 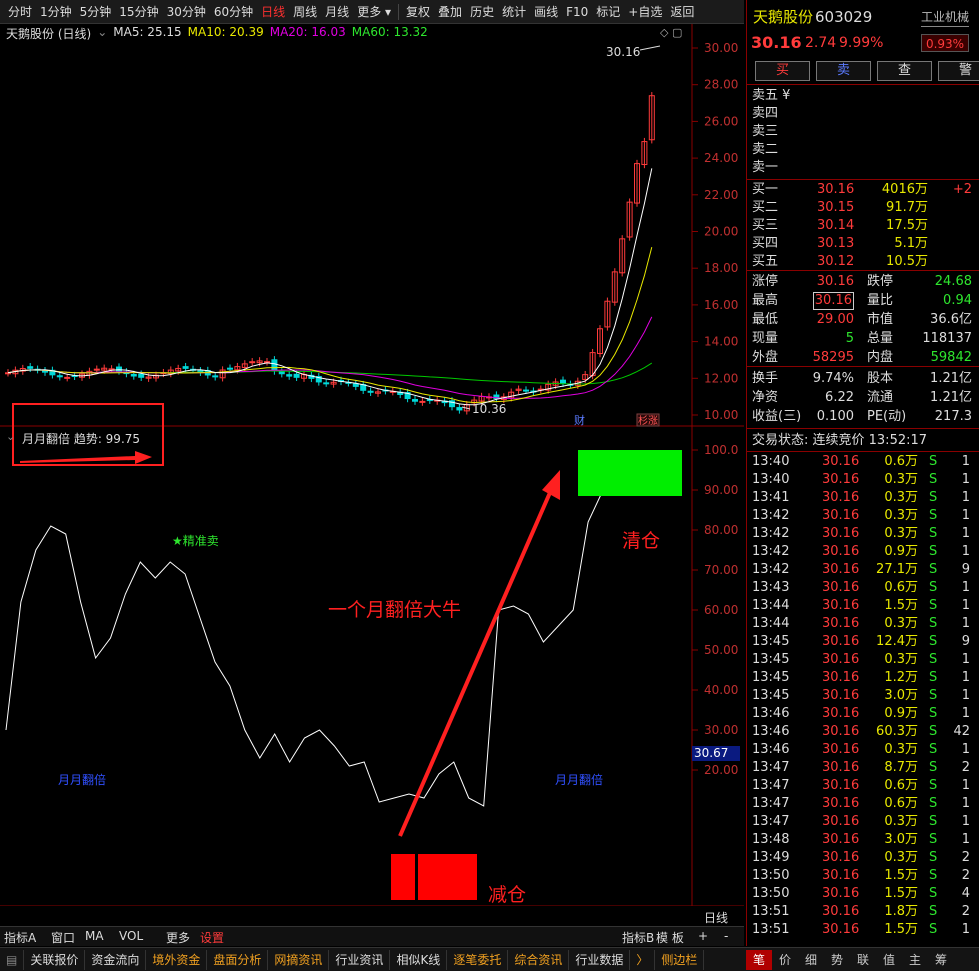 I want to click on sector-link: 工业机械, so click(x=945, y=17).